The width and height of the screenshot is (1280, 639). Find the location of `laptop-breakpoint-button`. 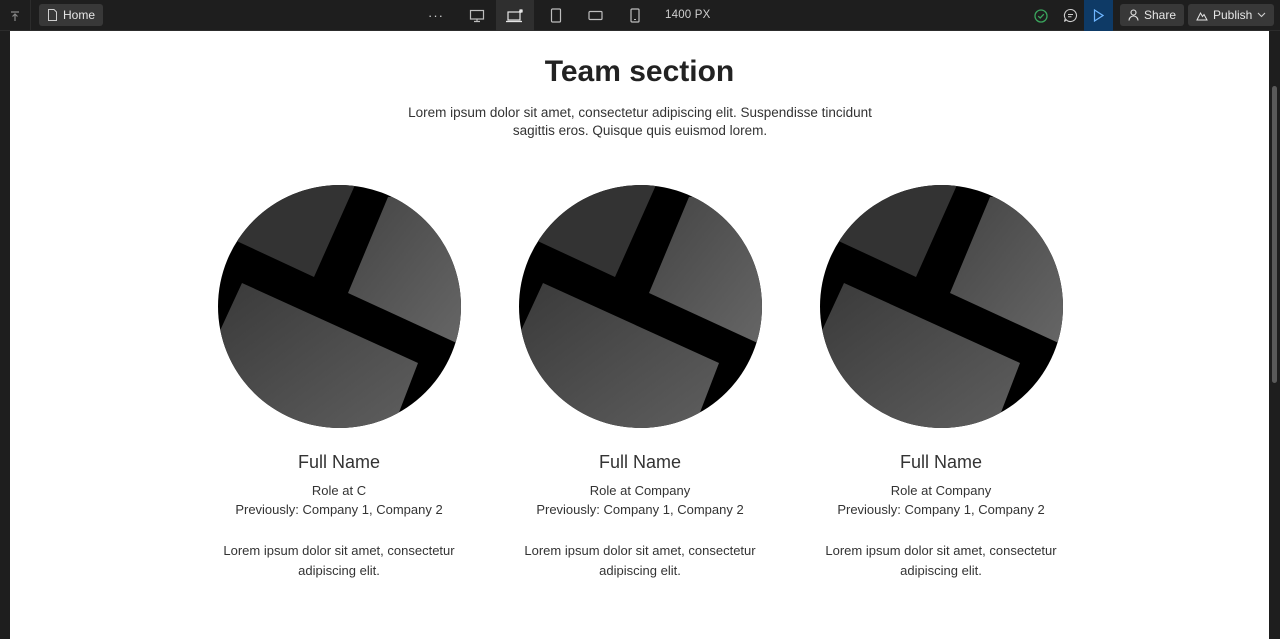

laptop-breakpoint-button is located at coordinates (515, 15).